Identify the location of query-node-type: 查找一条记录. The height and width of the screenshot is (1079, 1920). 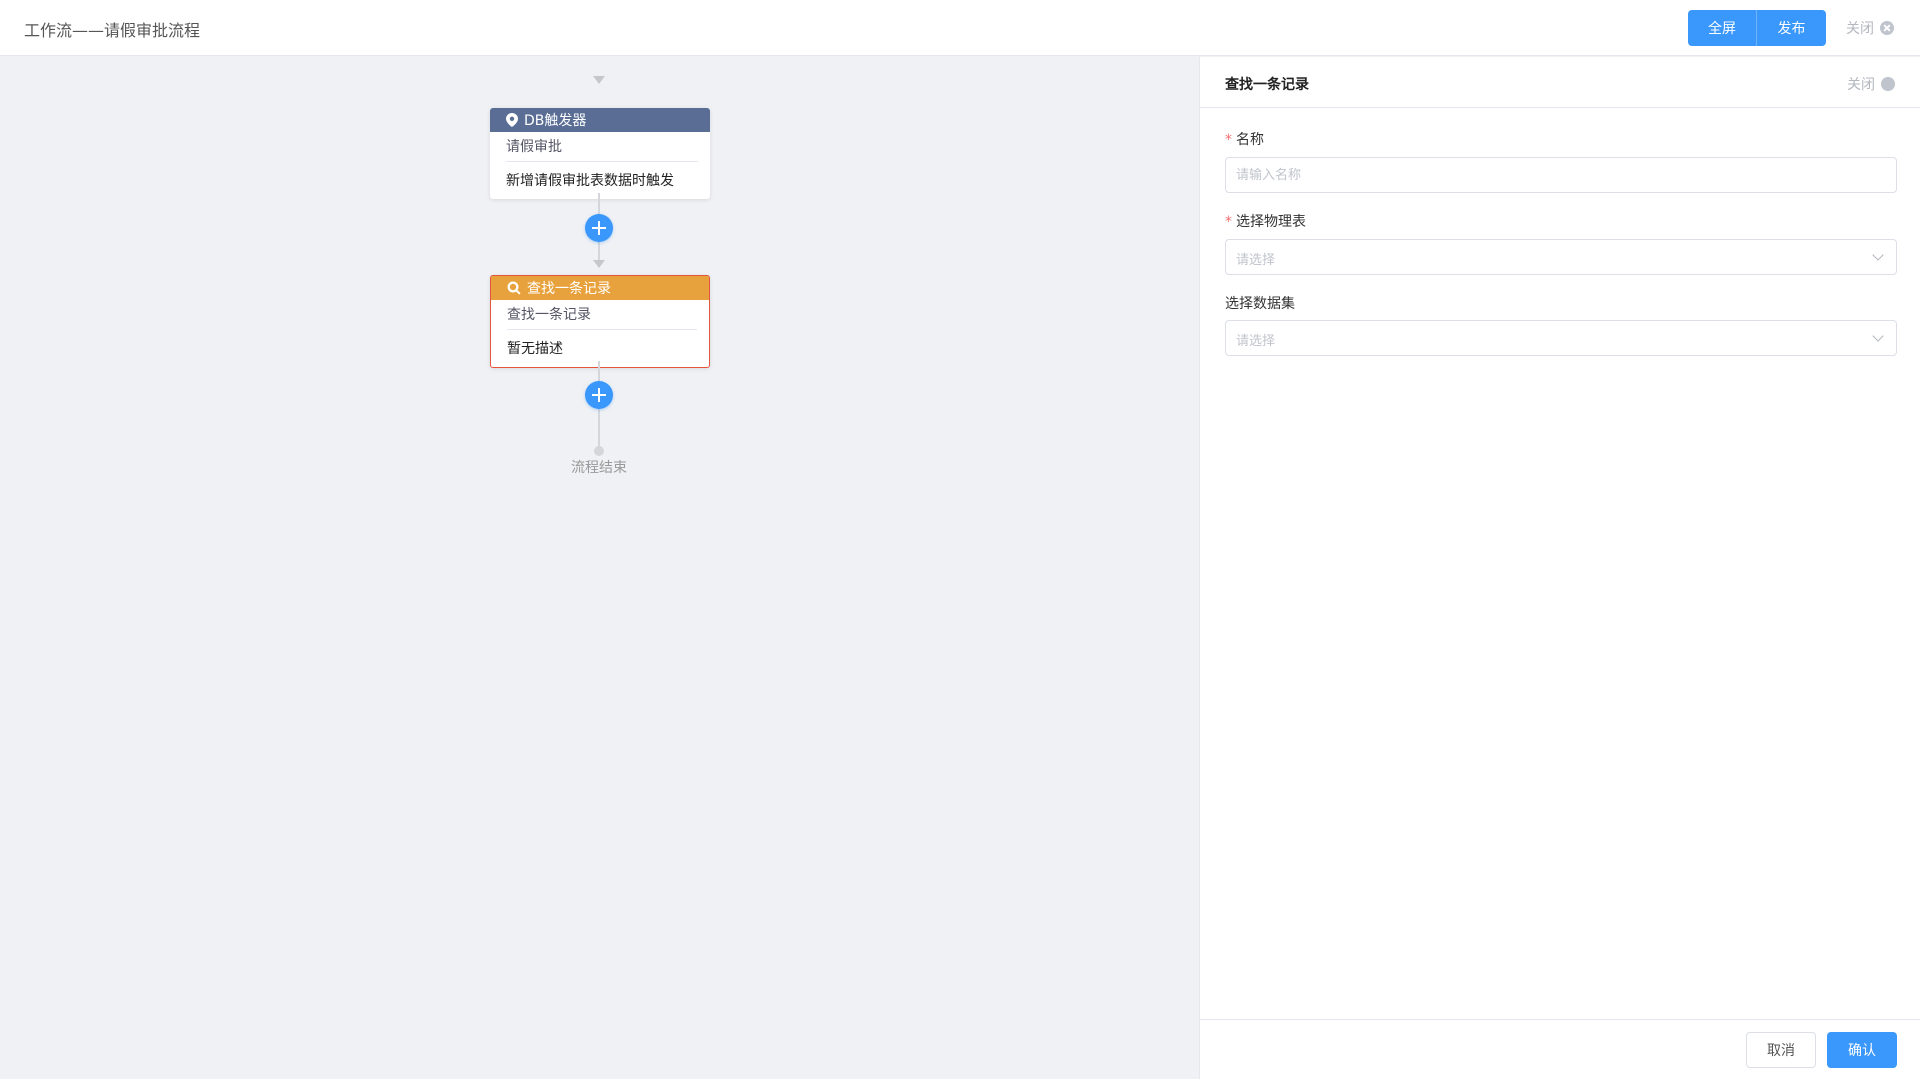
(569, 289).